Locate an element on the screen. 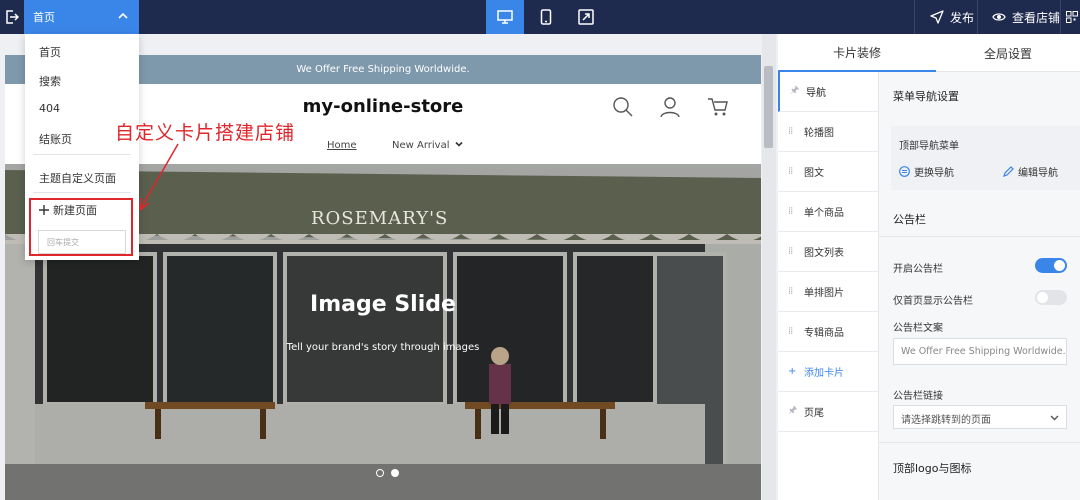  qr-icon is located at coordinates (1072, 17).